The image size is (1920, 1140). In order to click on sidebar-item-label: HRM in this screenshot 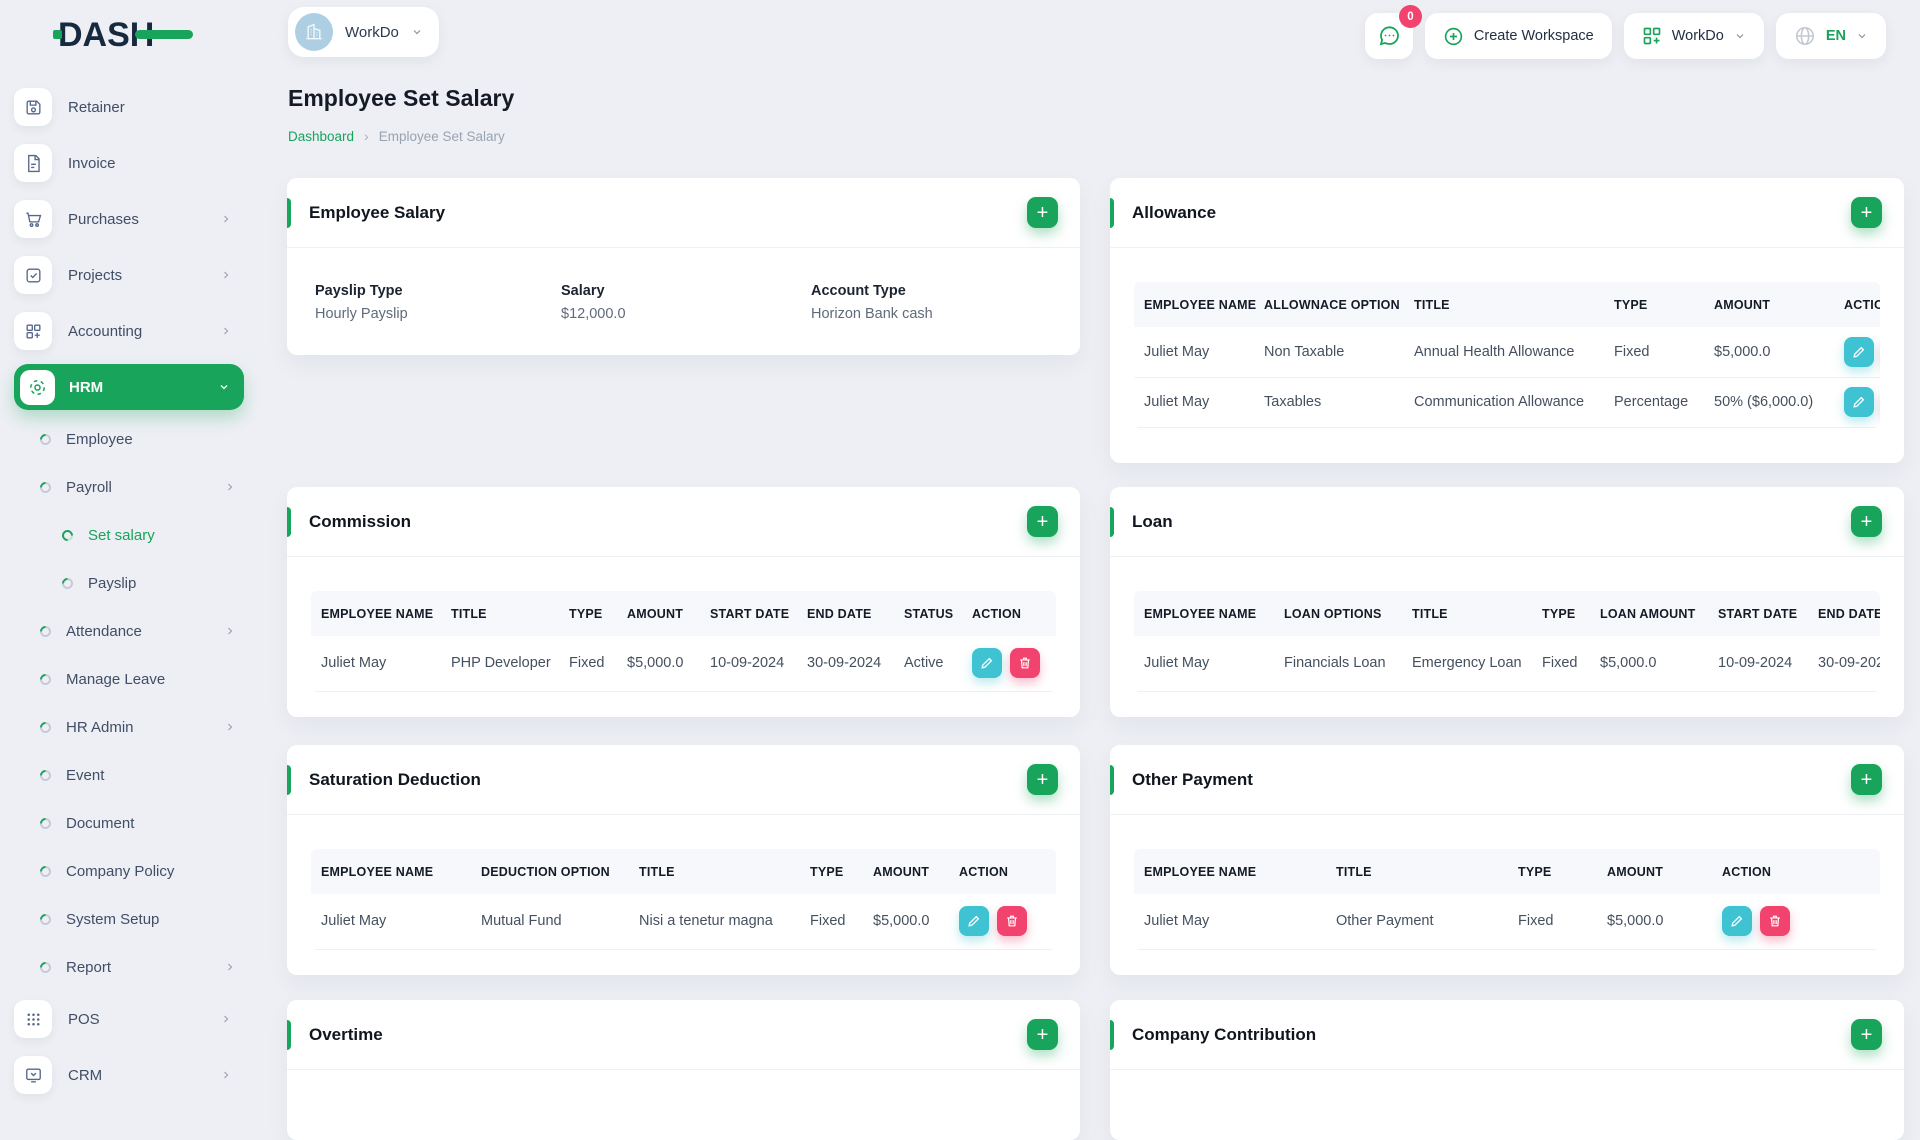, I will do `click(86, 387)`.